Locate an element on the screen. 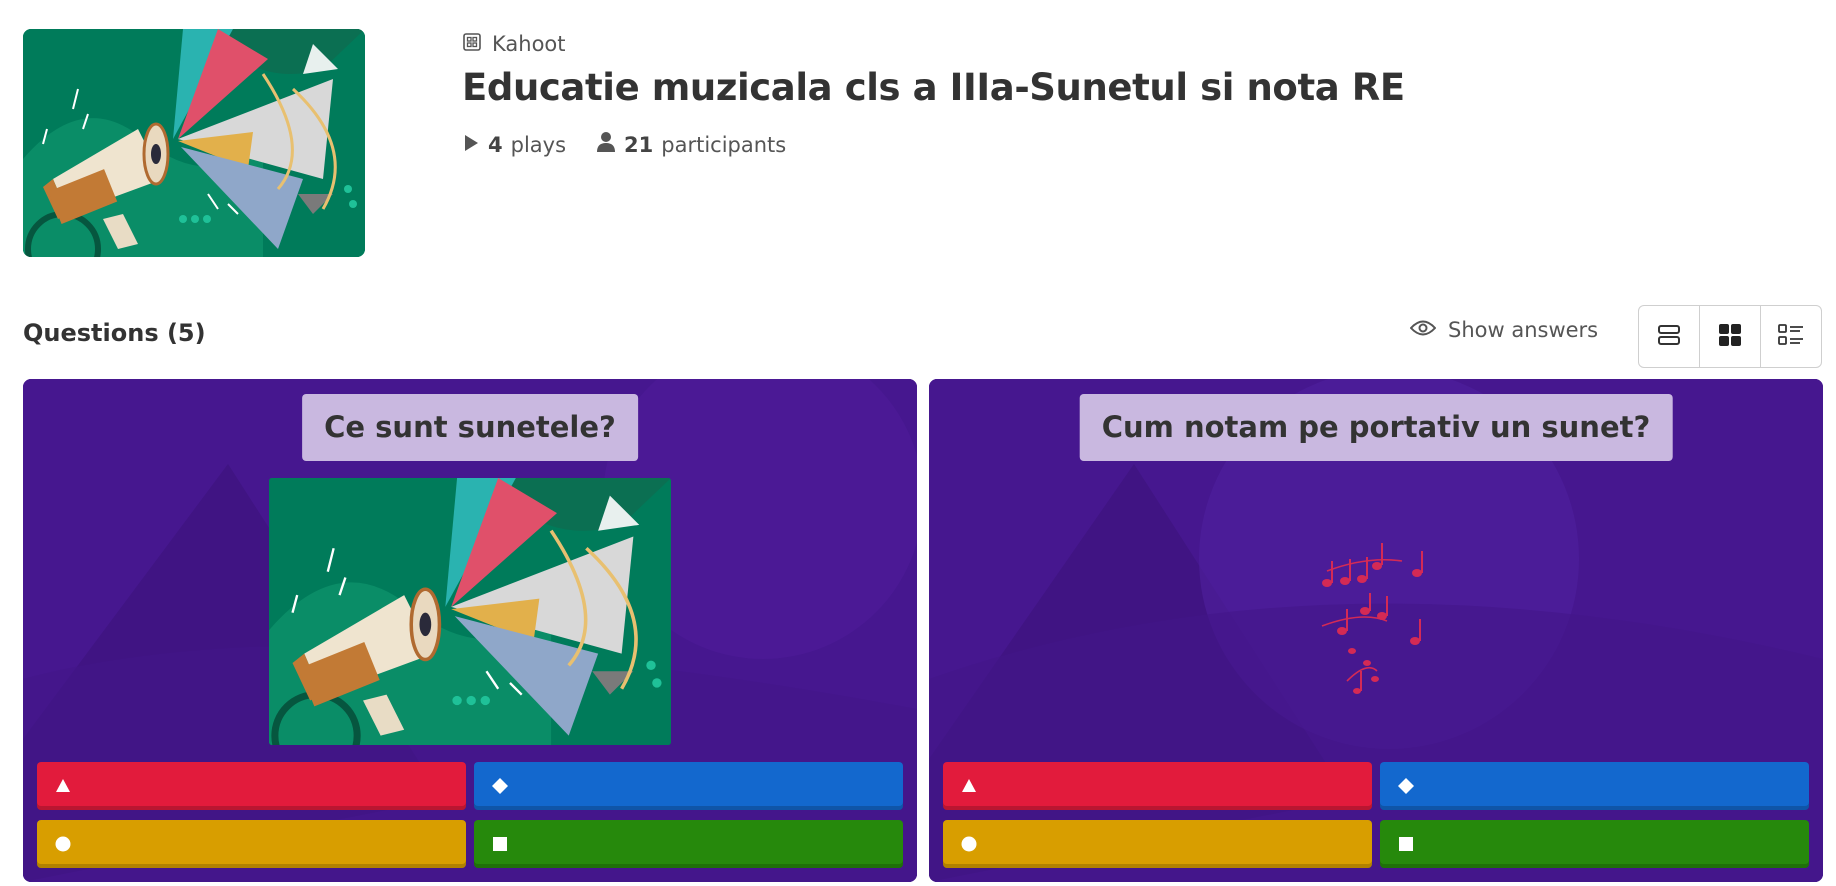 This screenshot has width=1836, height=886. kahoot-cover-image is located at coordinates (194, 143).